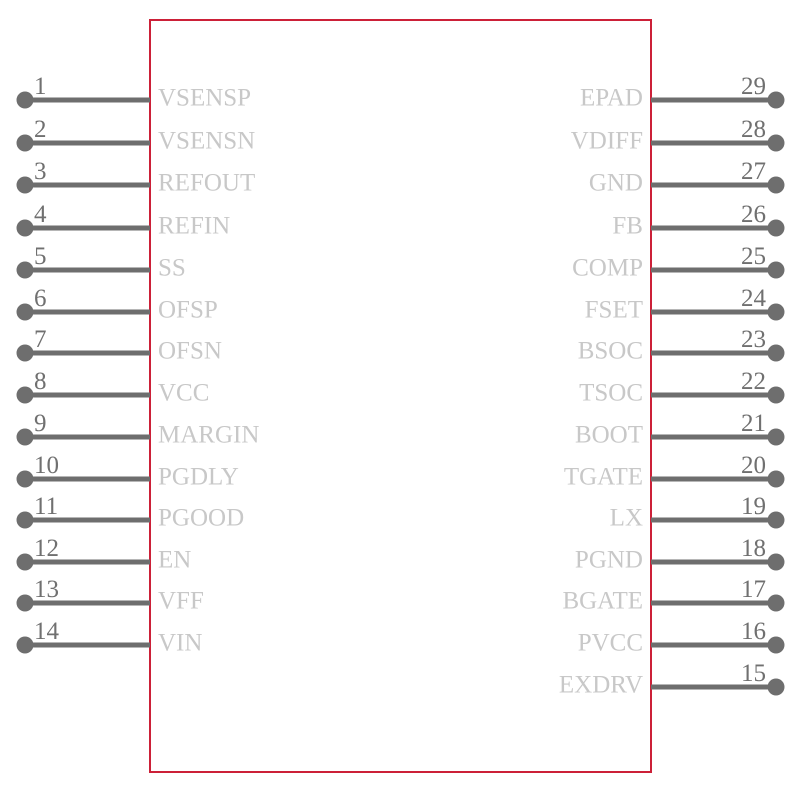 This screenshot has height=792, width=800. I want to click on pin-label: EXDRV, so click(601, 685).